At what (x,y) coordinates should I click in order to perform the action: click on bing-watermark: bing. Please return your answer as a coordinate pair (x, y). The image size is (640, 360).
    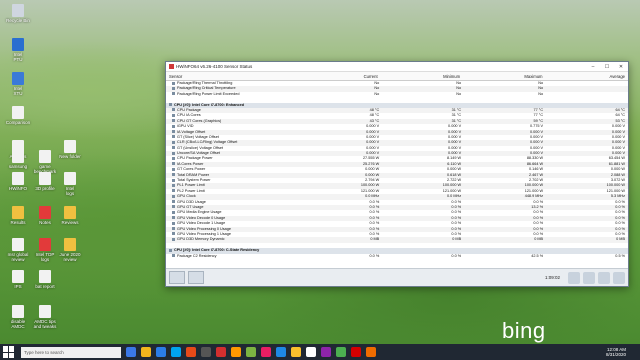
    Looking at the image, I should click on (524, 330).